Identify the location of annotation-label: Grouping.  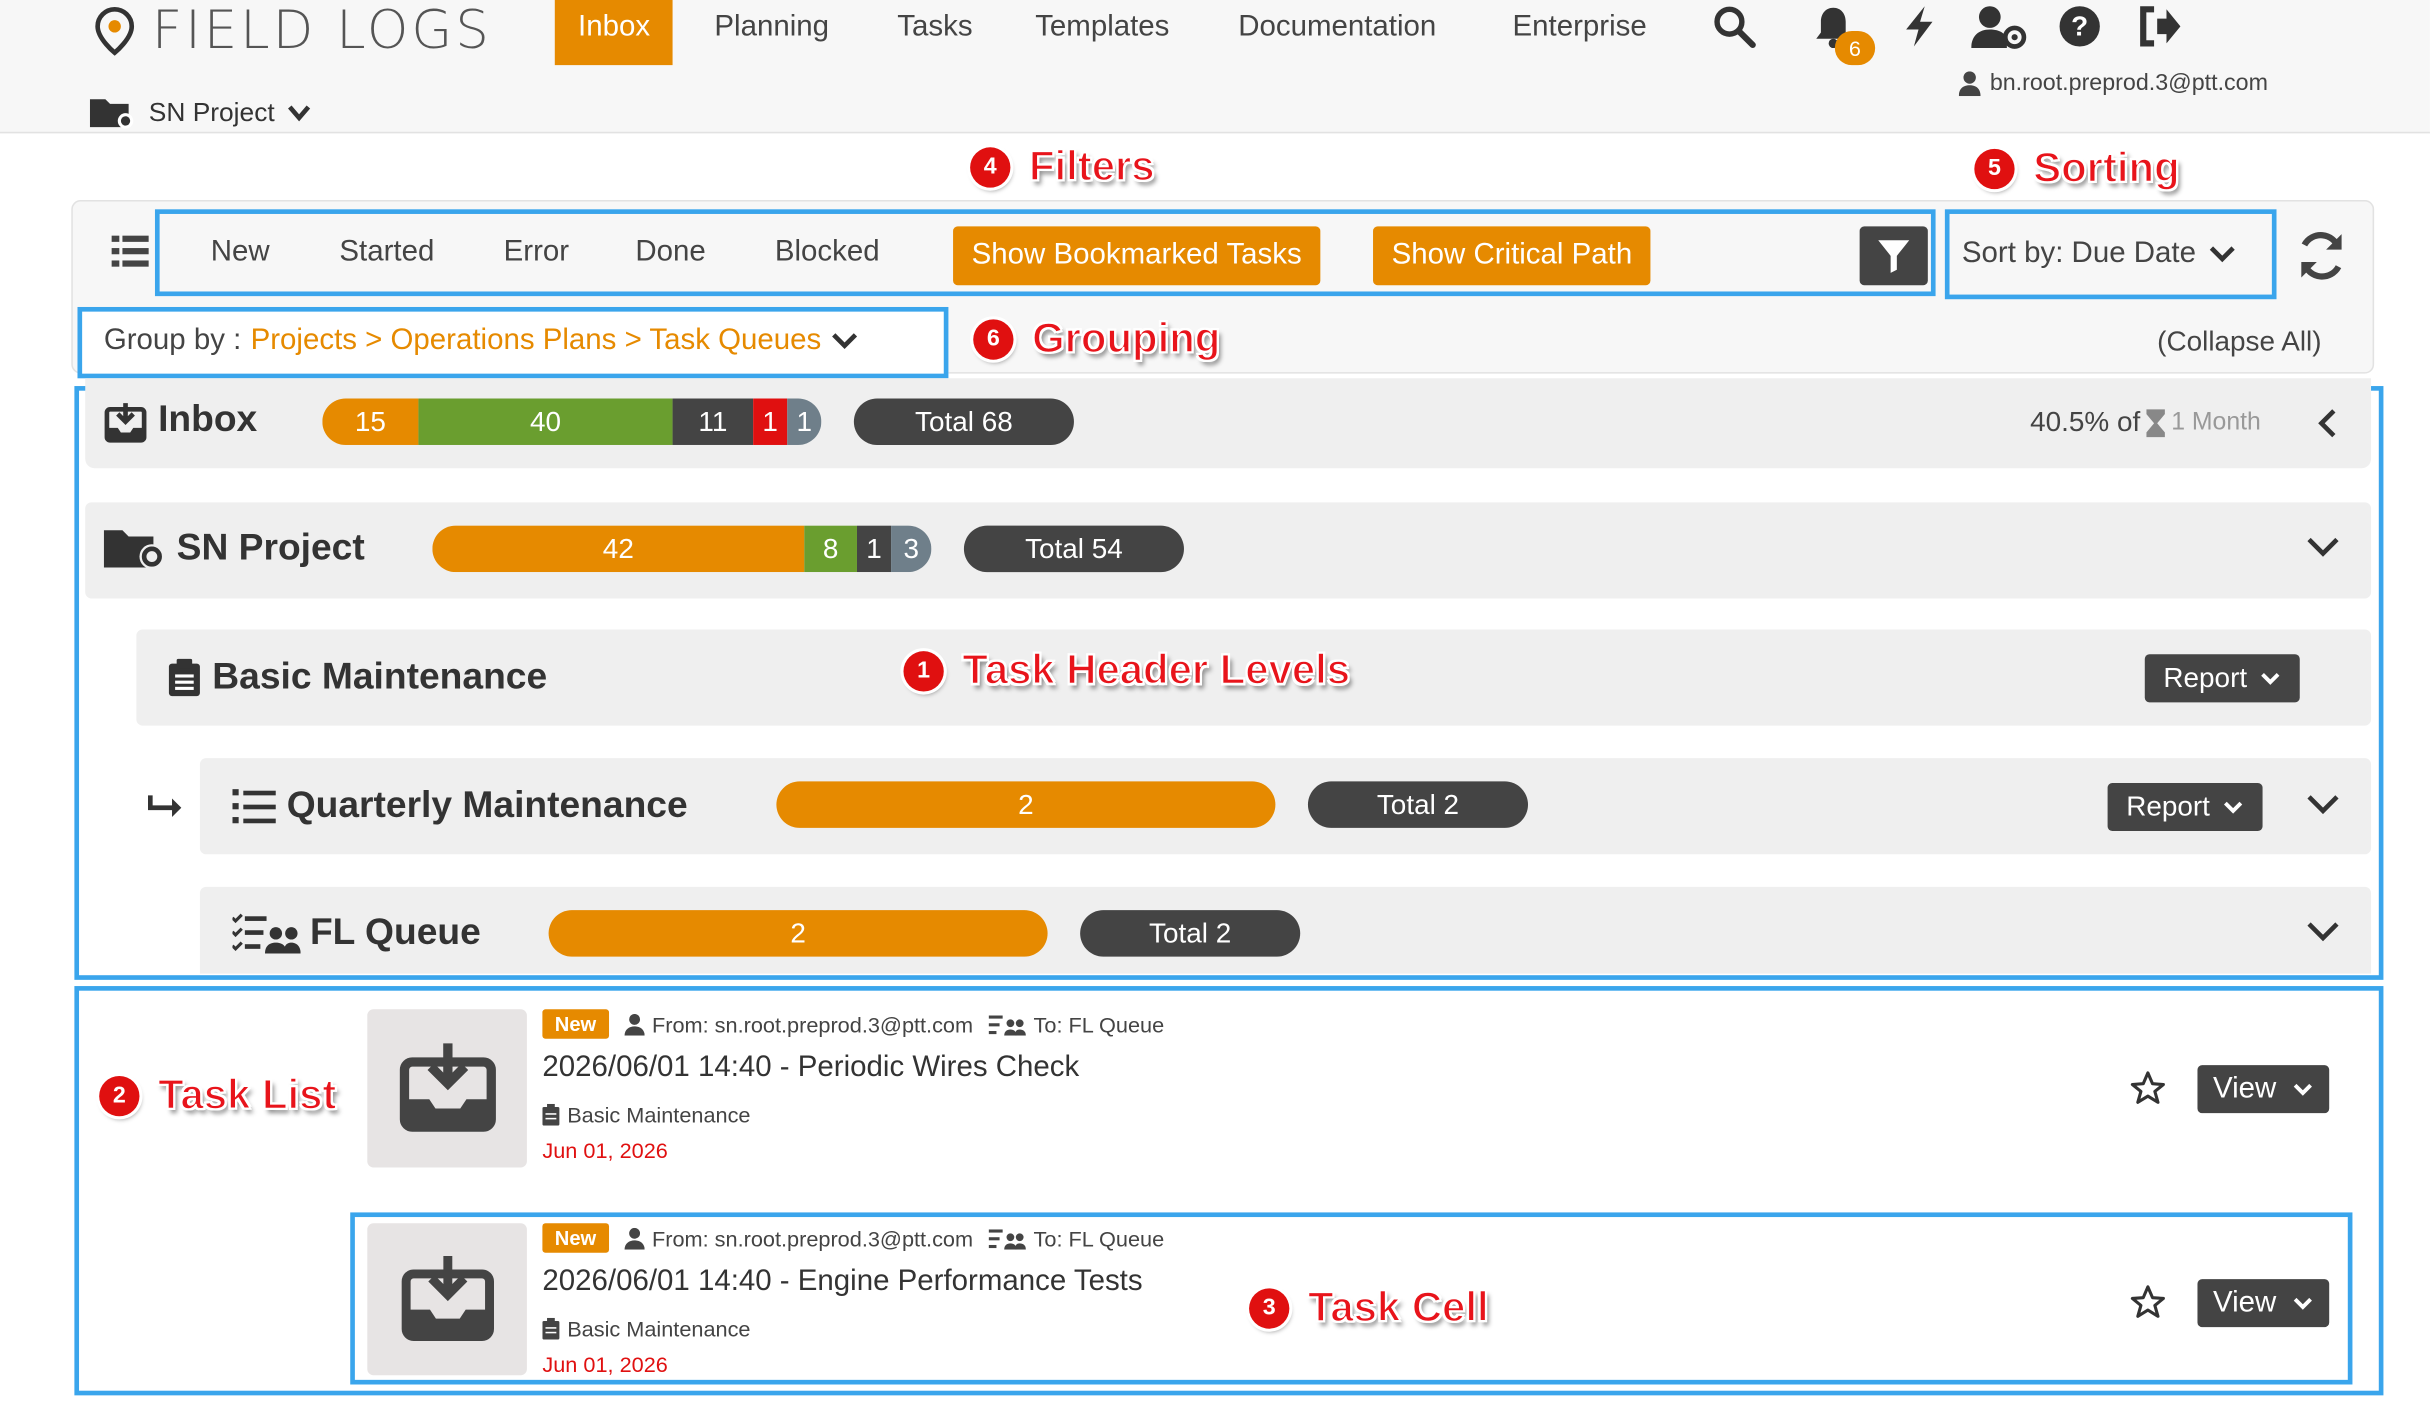
(1126, 338).